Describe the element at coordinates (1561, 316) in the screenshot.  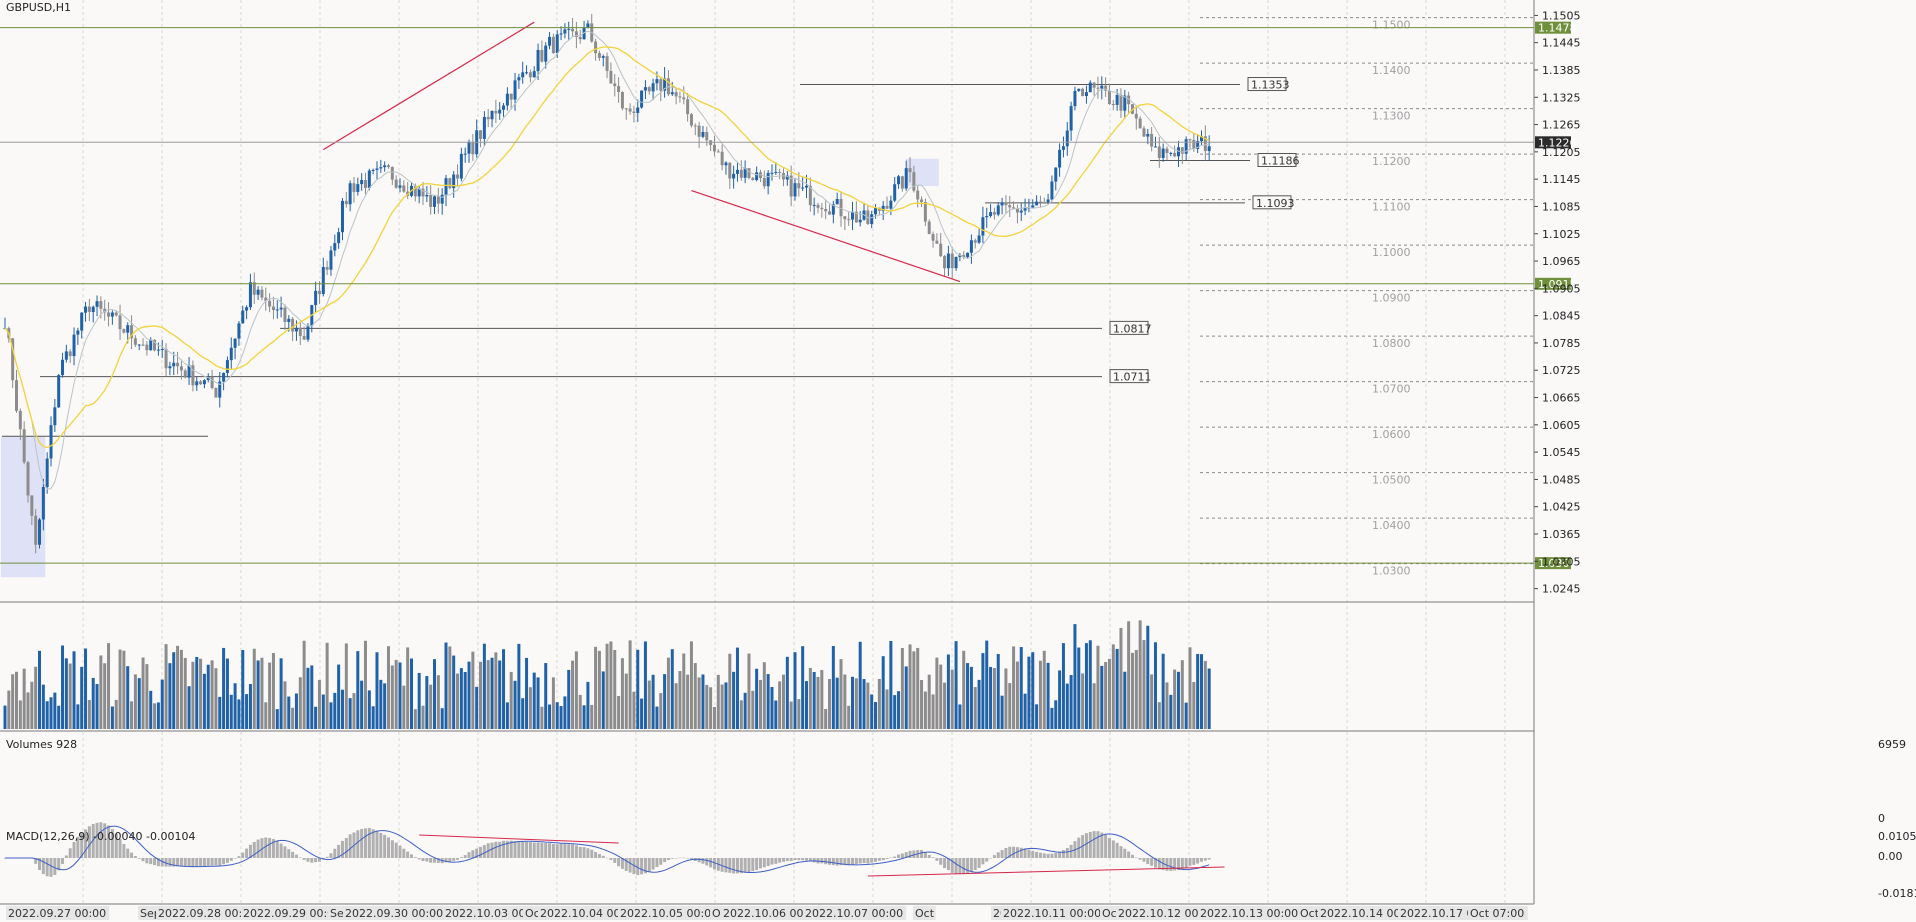
I see `price-tick-label: 1.0845` at that location.